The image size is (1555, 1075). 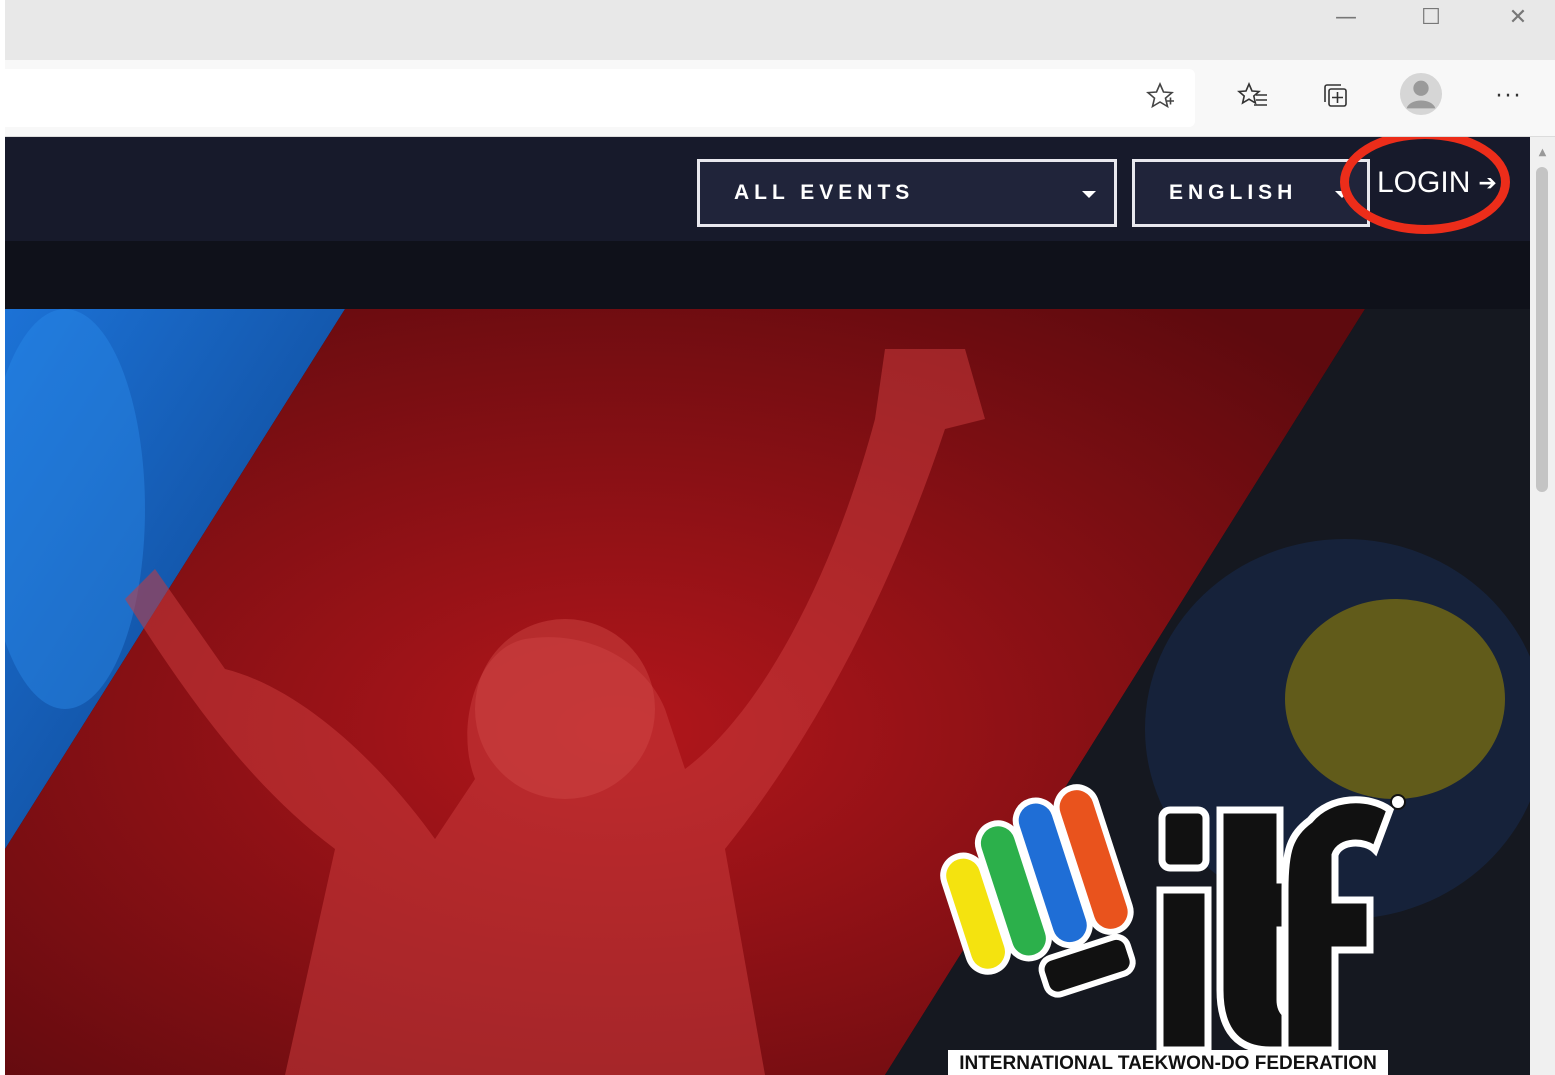 I want to click on profile-avatar-icon, so click(x=1421, y=94).